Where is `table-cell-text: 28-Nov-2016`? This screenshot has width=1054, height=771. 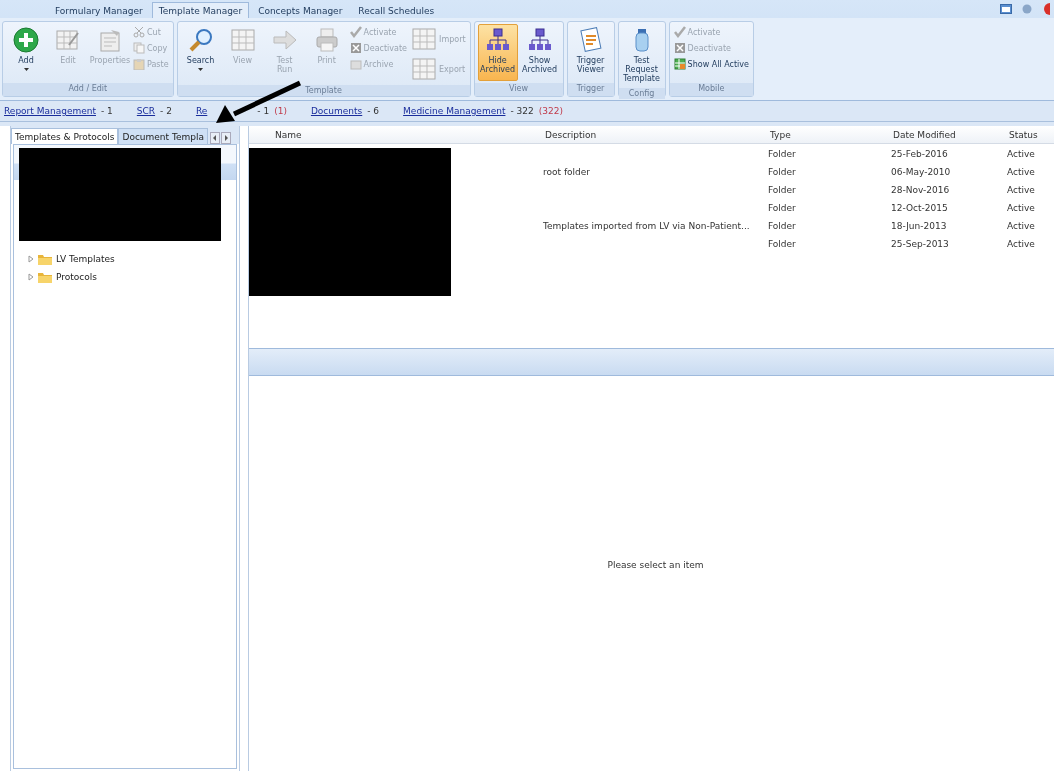 table-cell-text: 28-Nov-2016 is located at coordinates (920, 190).